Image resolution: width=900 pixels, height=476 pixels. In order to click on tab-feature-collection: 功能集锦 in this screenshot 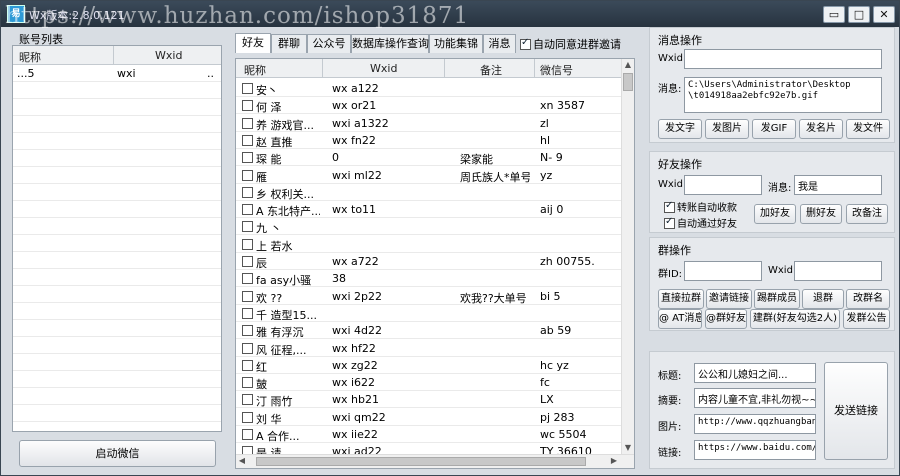, I will do `click(456, 43)`.